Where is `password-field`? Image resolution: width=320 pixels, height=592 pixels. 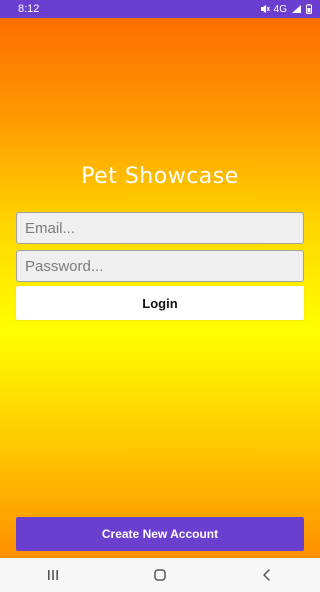
password-field is located at coordinates (160, 266).